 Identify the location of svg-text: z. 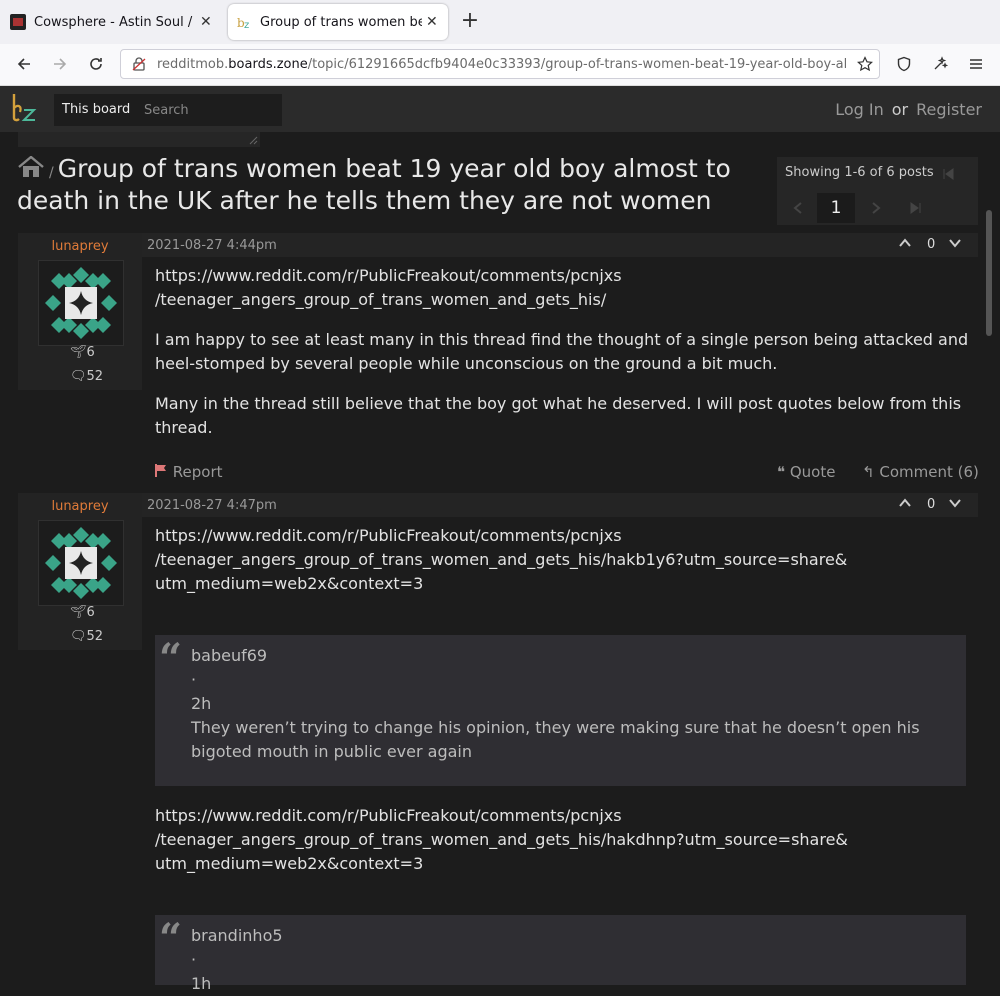
(246, 25).